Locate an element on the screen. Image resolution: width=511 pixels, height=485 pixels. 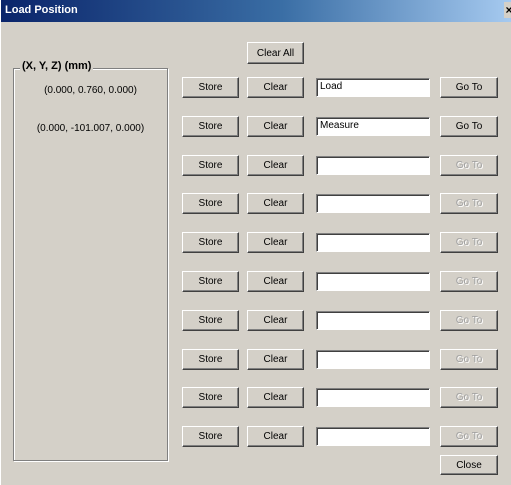
coordinate-value-2: (0.000, -101.007, 0.000) is located at coordinates (90, 128).